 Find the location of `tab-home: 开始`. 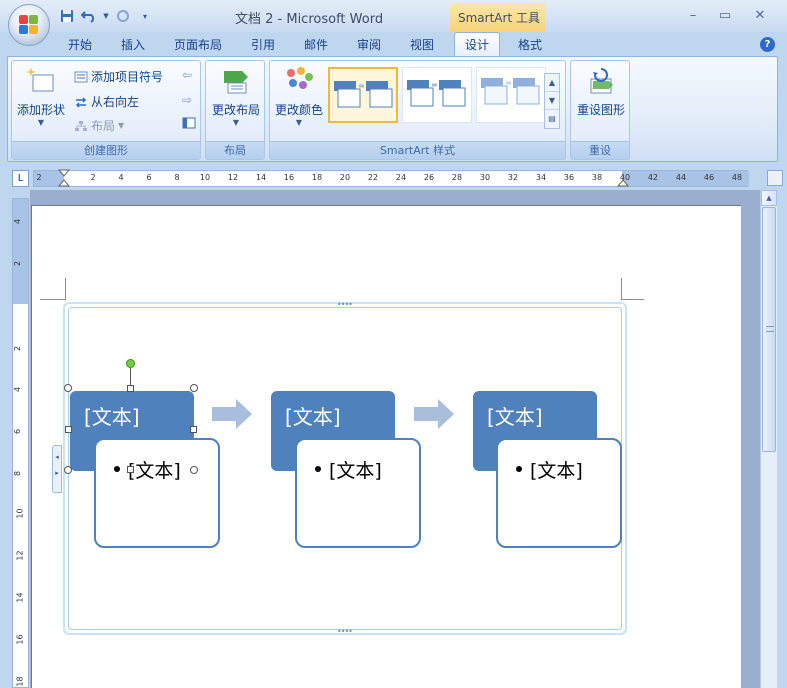

tab-home: 开始 is located at coordinates (80, 44).